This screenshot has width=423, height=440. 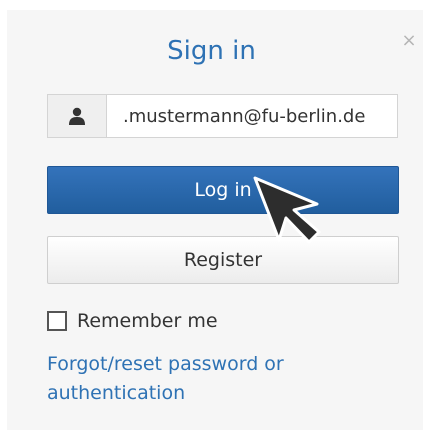 What do you see at coordinates (147, 321) in the screenshot?
I see `remember-me-label: Remember me` at bounding box center [147, 321].